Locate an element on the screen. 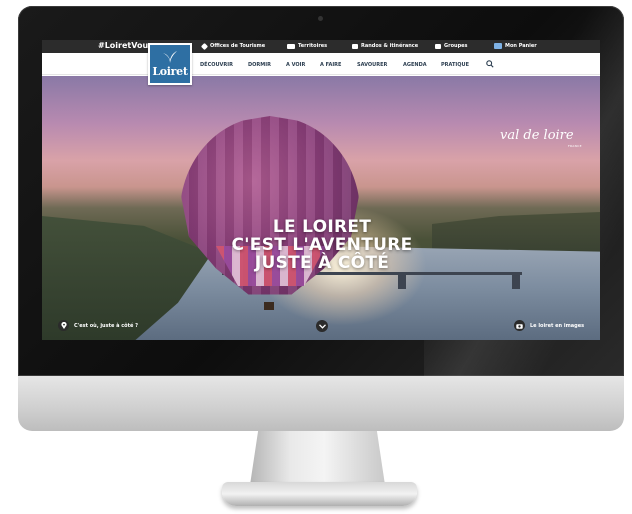  val-de-loire-sub: FRANCE is located at coordinates (575, 146).